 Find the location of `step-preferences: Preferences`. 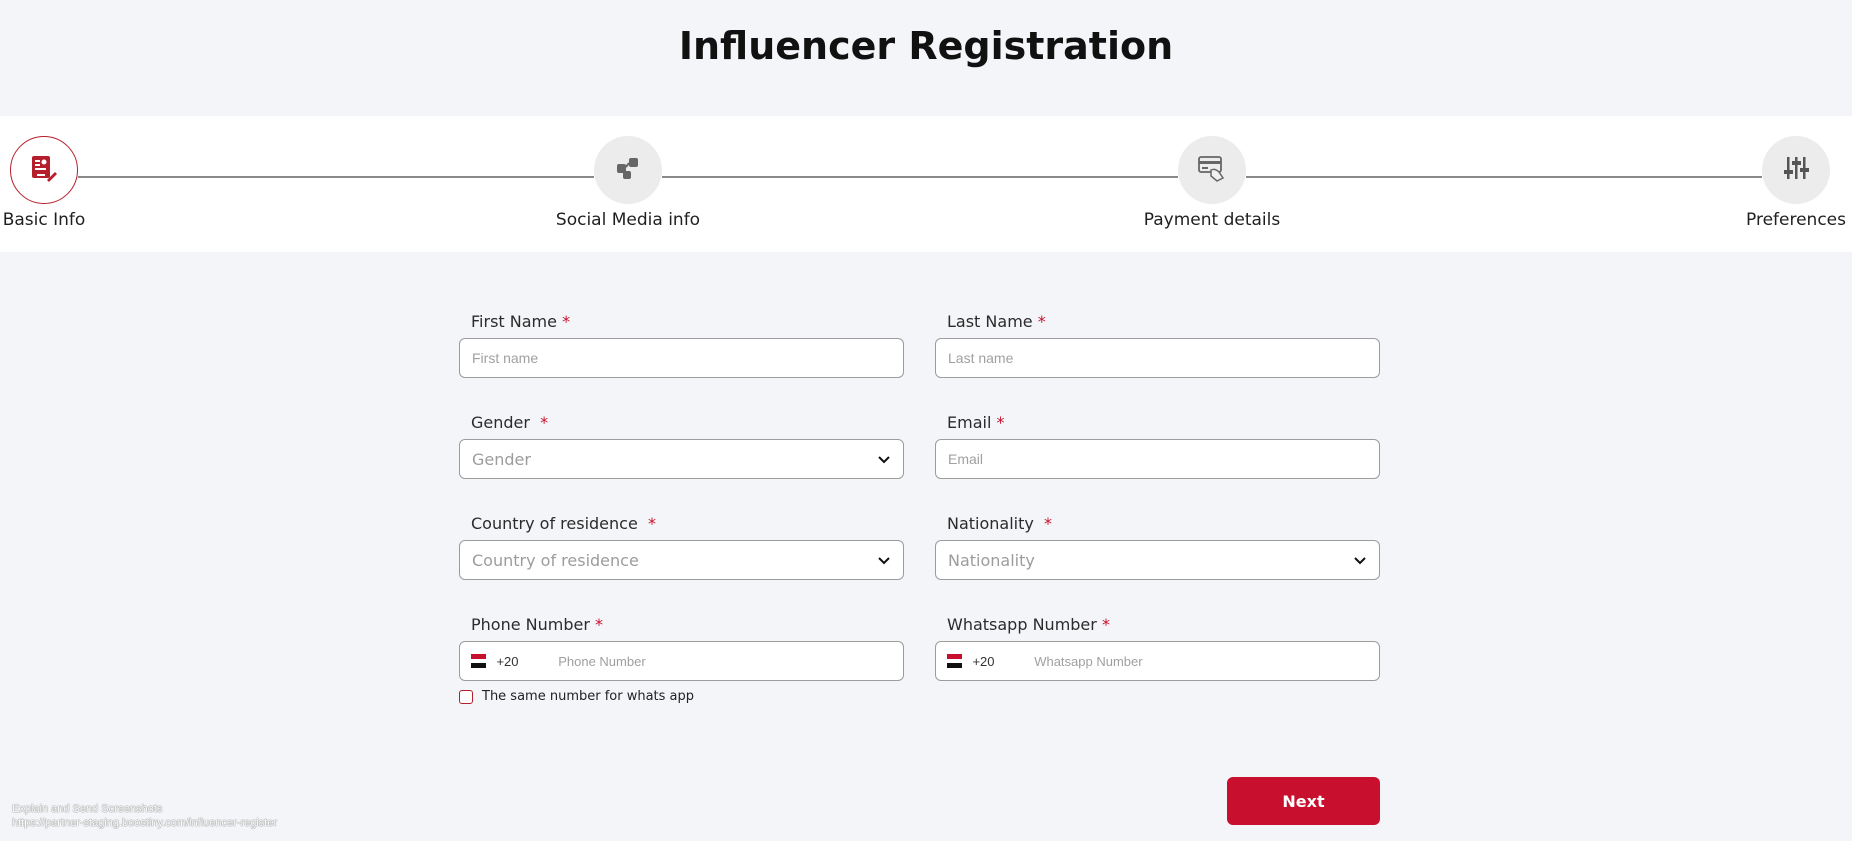

step-preferences: Preferences is located at coordinates (1774, 183).